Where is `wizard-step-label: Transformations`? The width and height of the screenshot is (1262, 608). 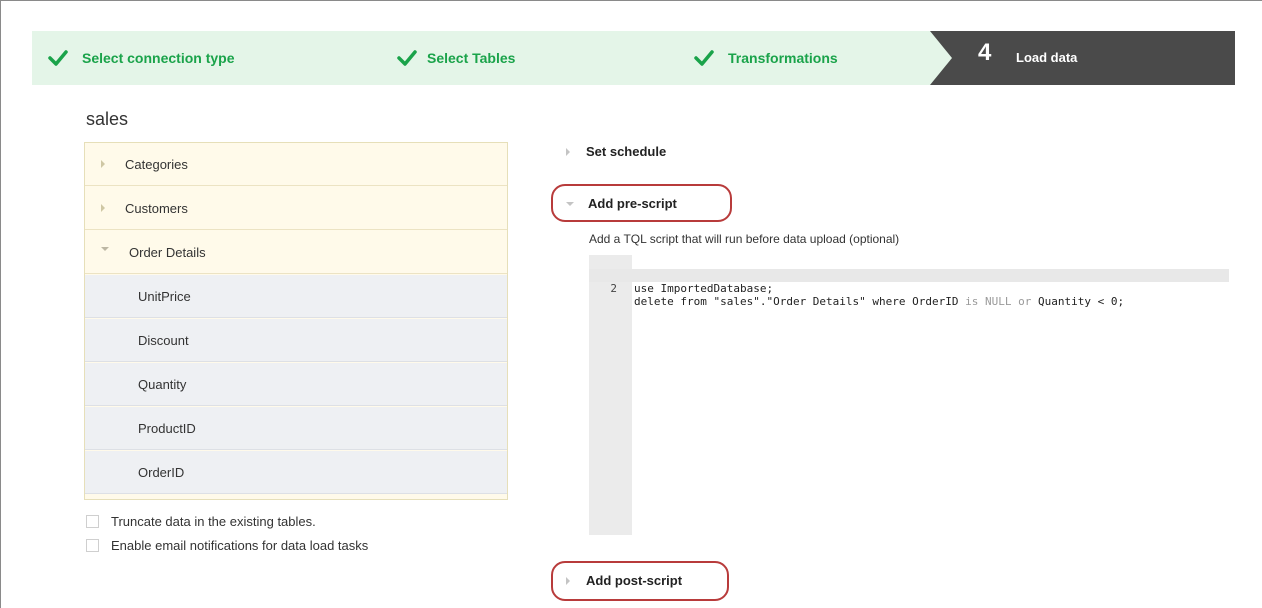 wizard-step-label: Transformations is located at coordinates (783, 58).